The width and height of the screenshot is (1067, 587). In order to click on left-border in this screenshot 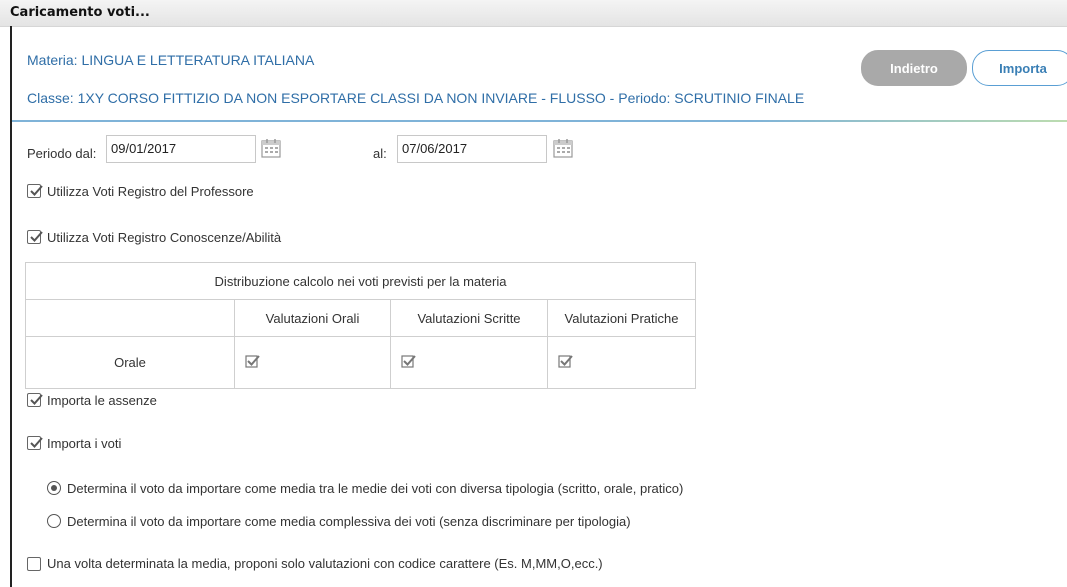, I will do `click(11, 306)`.